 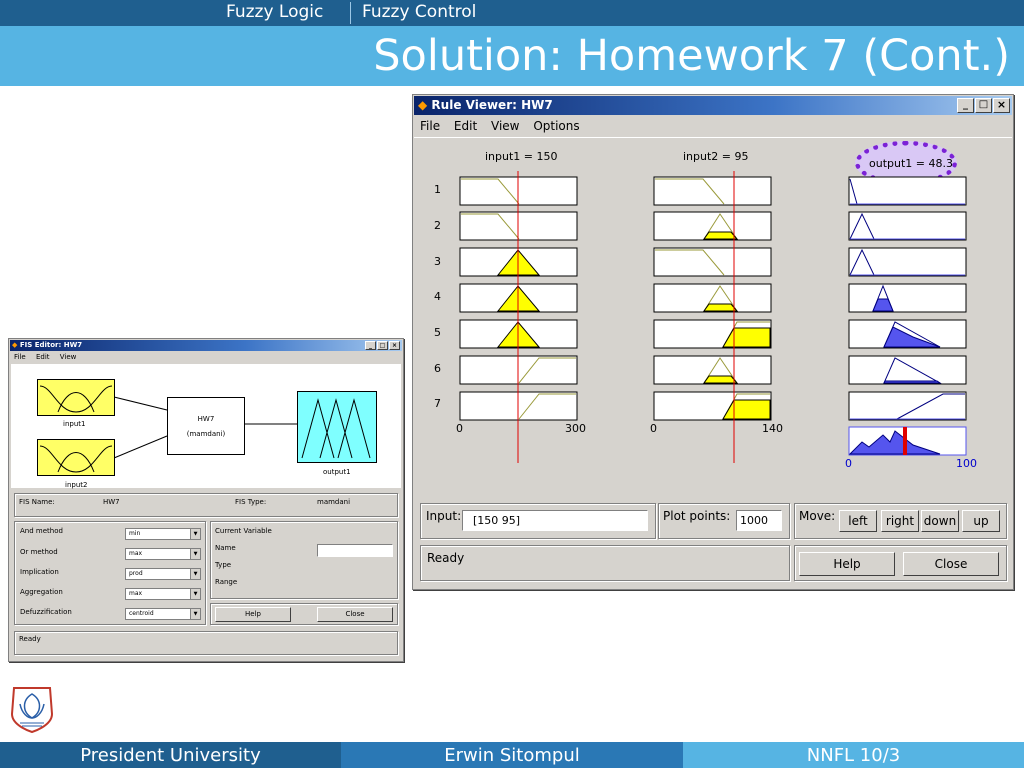 What do you see at coordinates (900, 563) in the screenshot?
I see `rule-buttons-group: Help Close` at bounding box center [900, 563].